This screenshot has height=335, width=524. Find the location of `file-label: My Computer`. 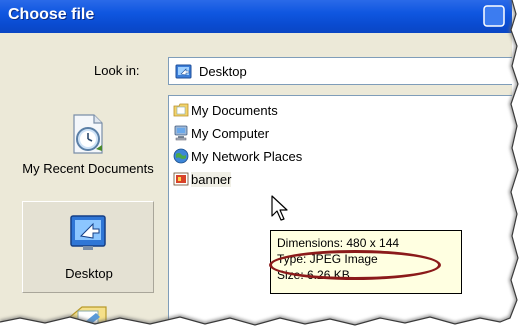

file-label: My Computer is located at coordinates (230, 133).